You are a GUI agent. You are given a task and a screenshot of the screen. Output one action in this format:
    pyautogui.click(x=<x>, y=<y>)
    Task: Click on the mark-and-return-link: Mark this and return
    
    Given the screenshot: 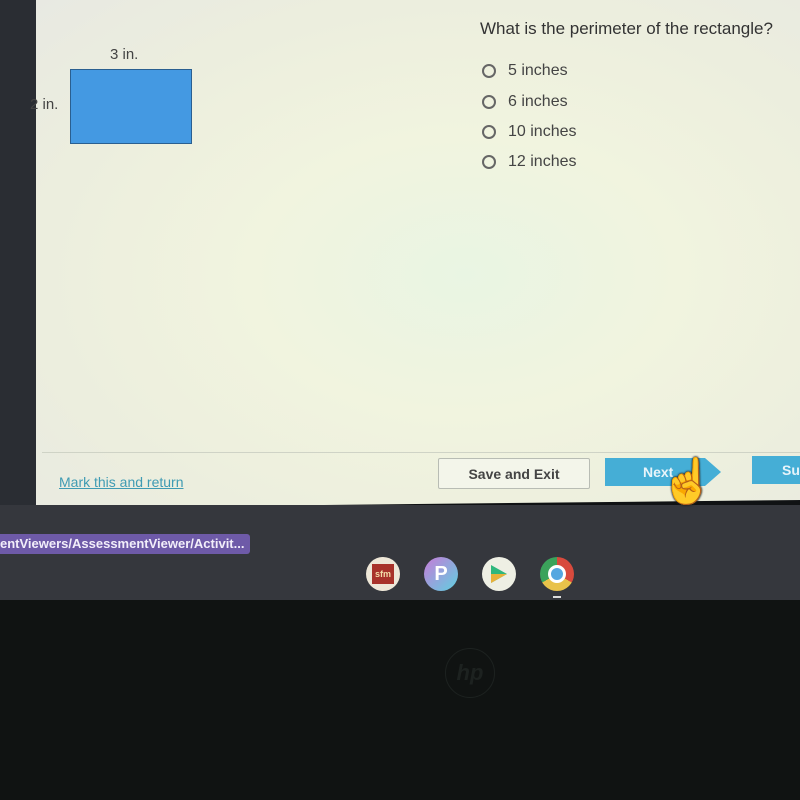 What is the action you would take?
    pyautogui.click(x=121, y=482)
    